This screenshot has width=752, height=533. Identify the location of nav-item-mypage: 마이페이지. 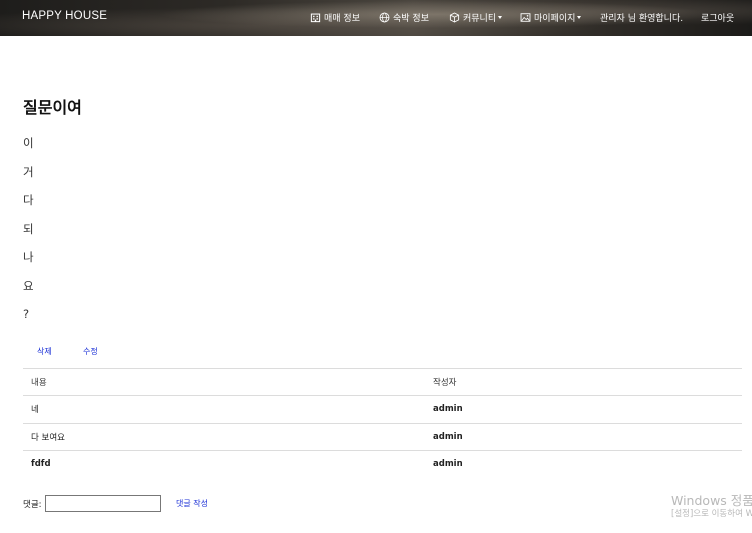
(551, 17).